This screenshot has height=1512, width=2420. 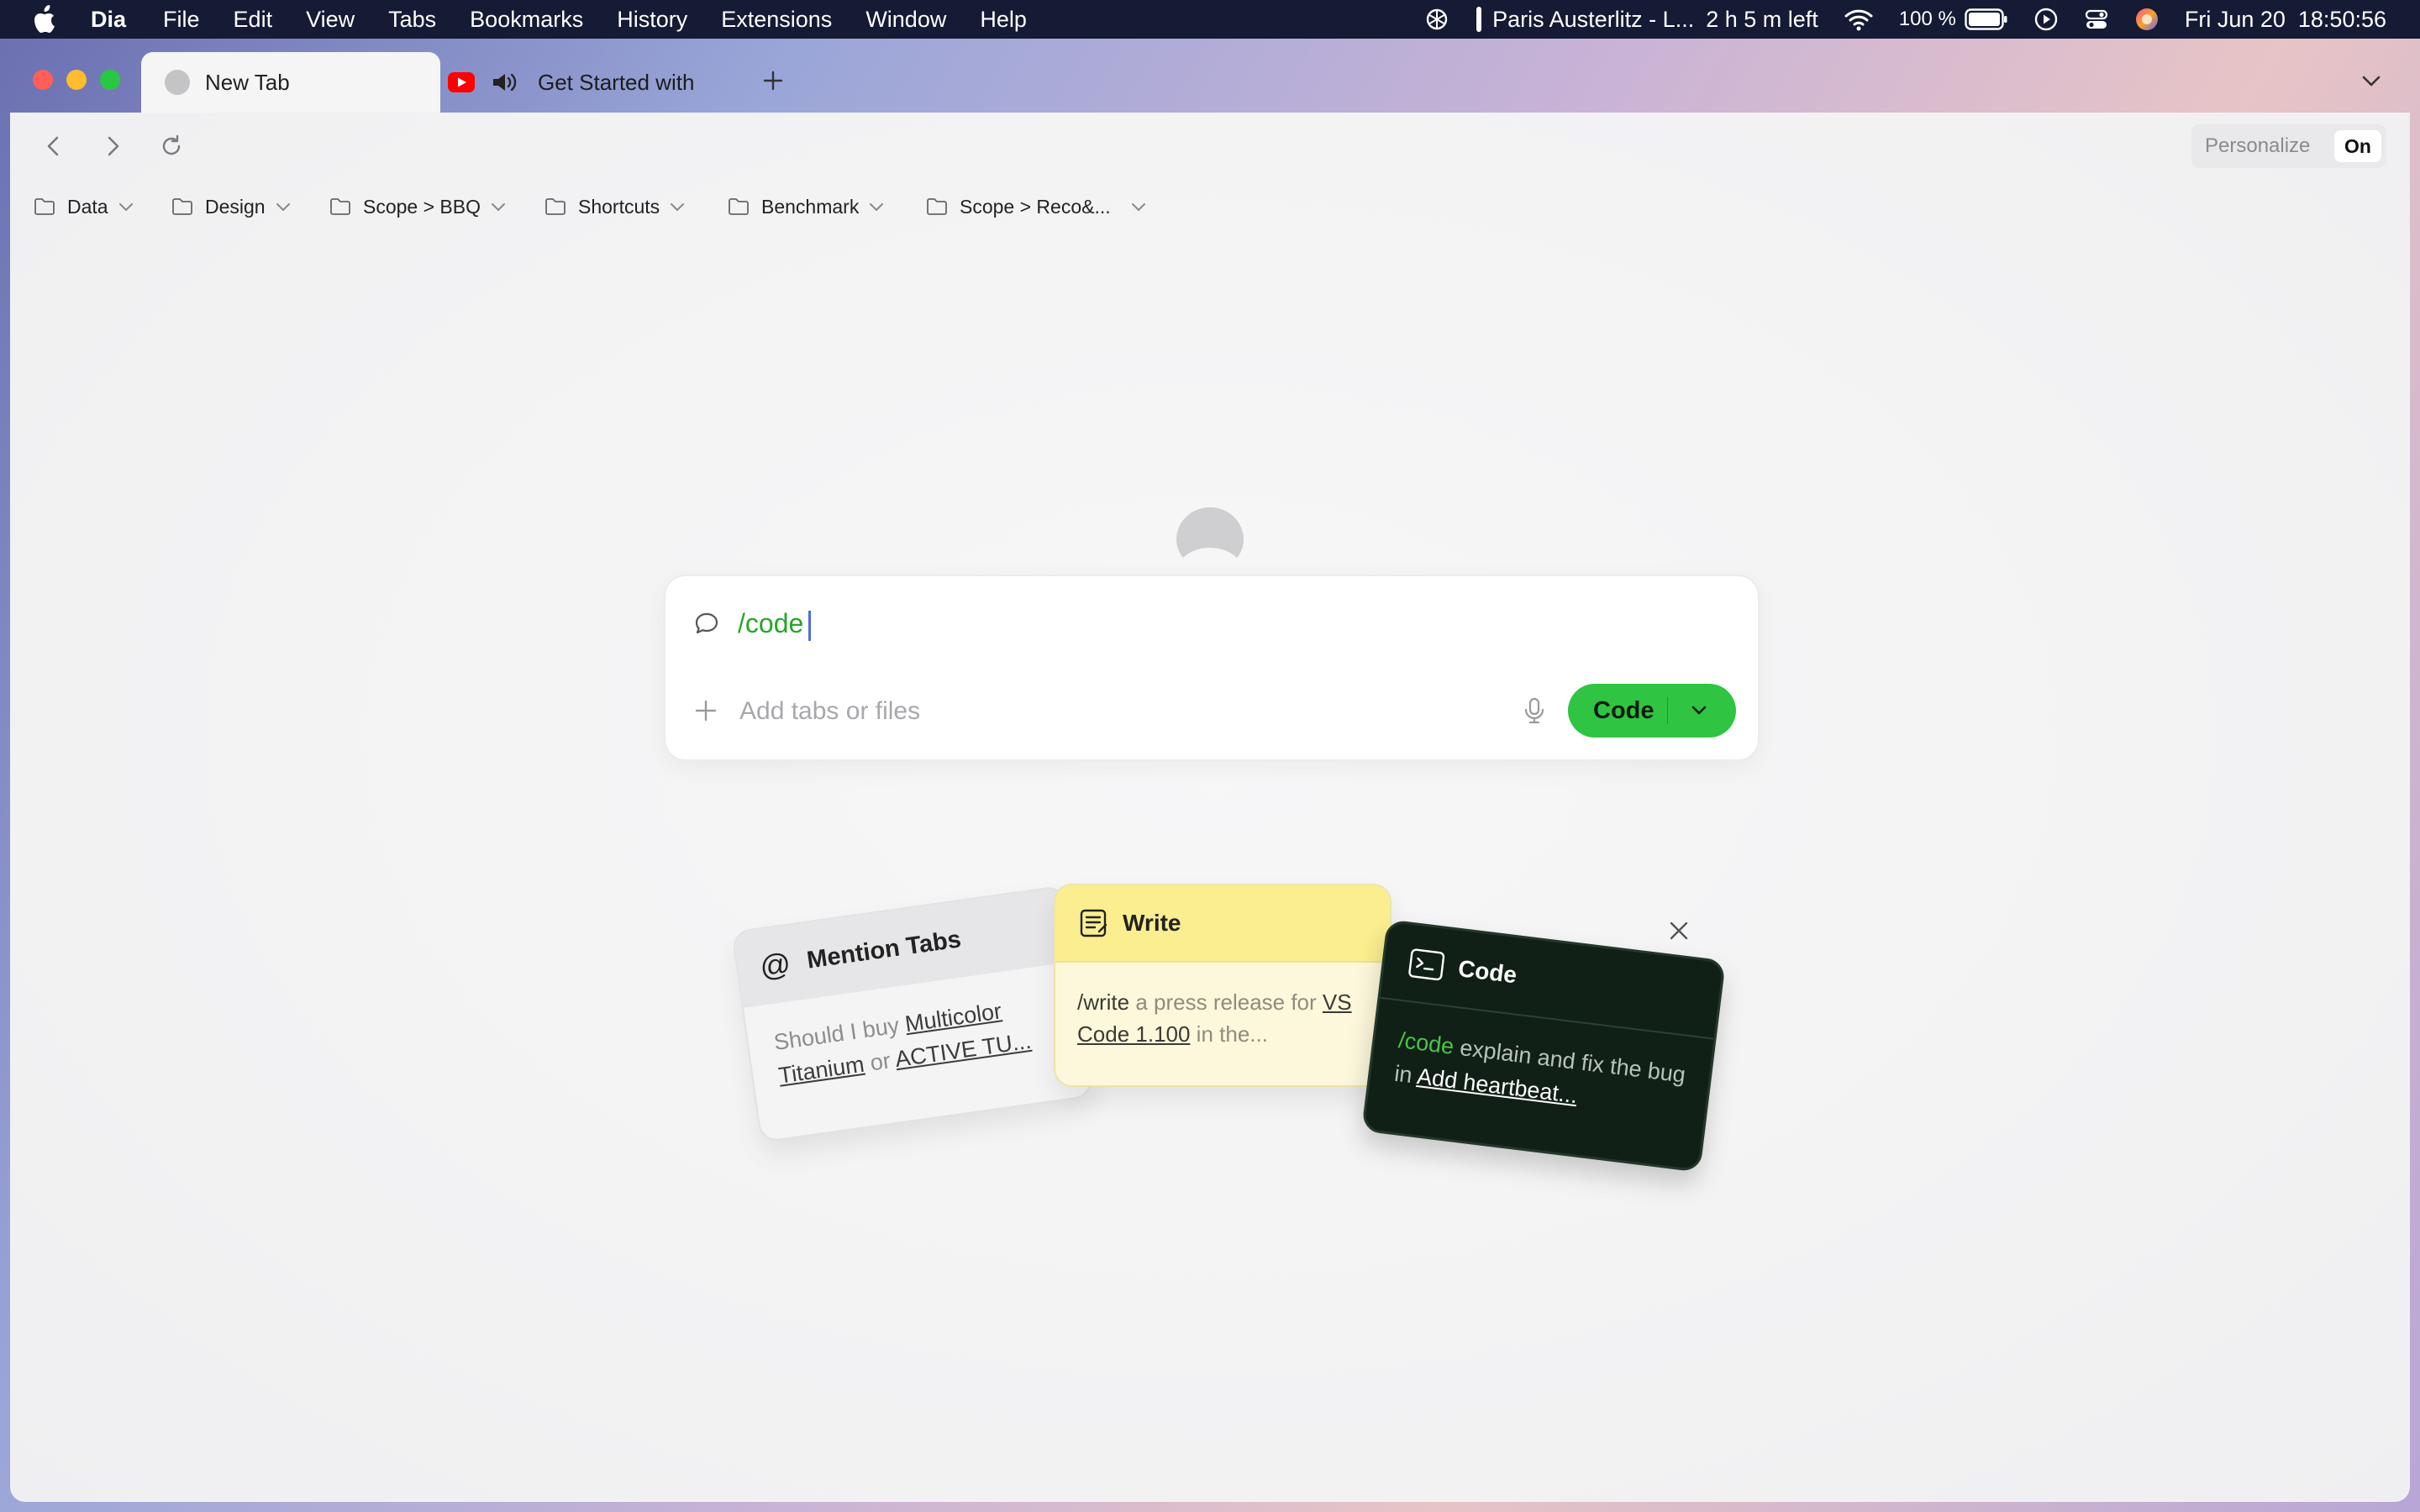 What do you see at coordinates (1226, 1002) in the screenshot?
I see `card-text: a press release for` at bounding box center [1226, 1002].